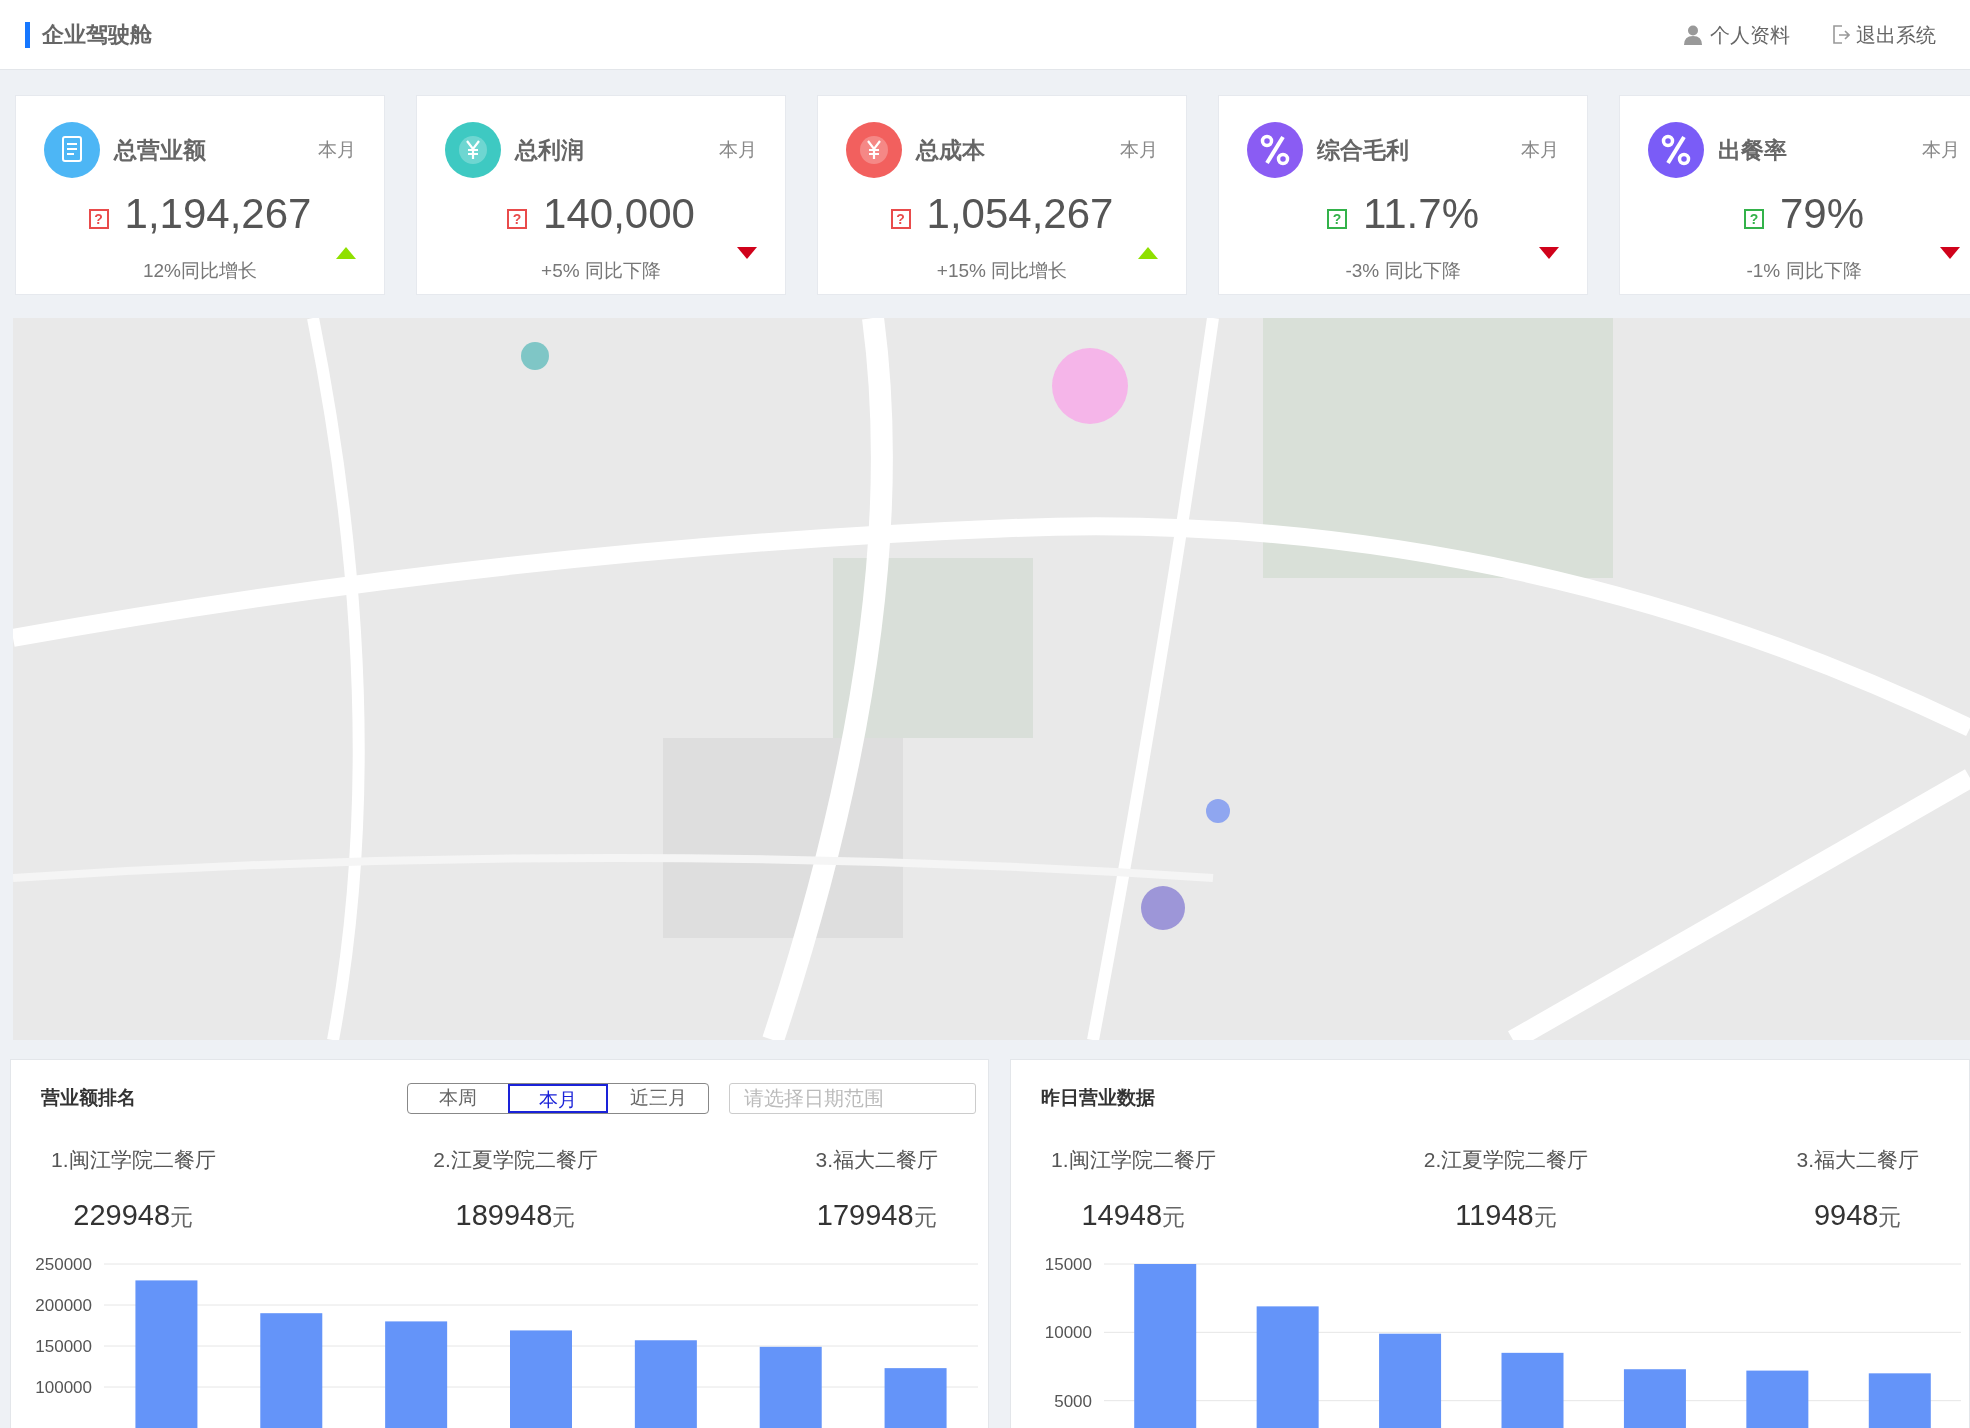 This screenshot has height=1428, width=1970. I want to click on ranking-amount: 229948, so click(122, 1215).